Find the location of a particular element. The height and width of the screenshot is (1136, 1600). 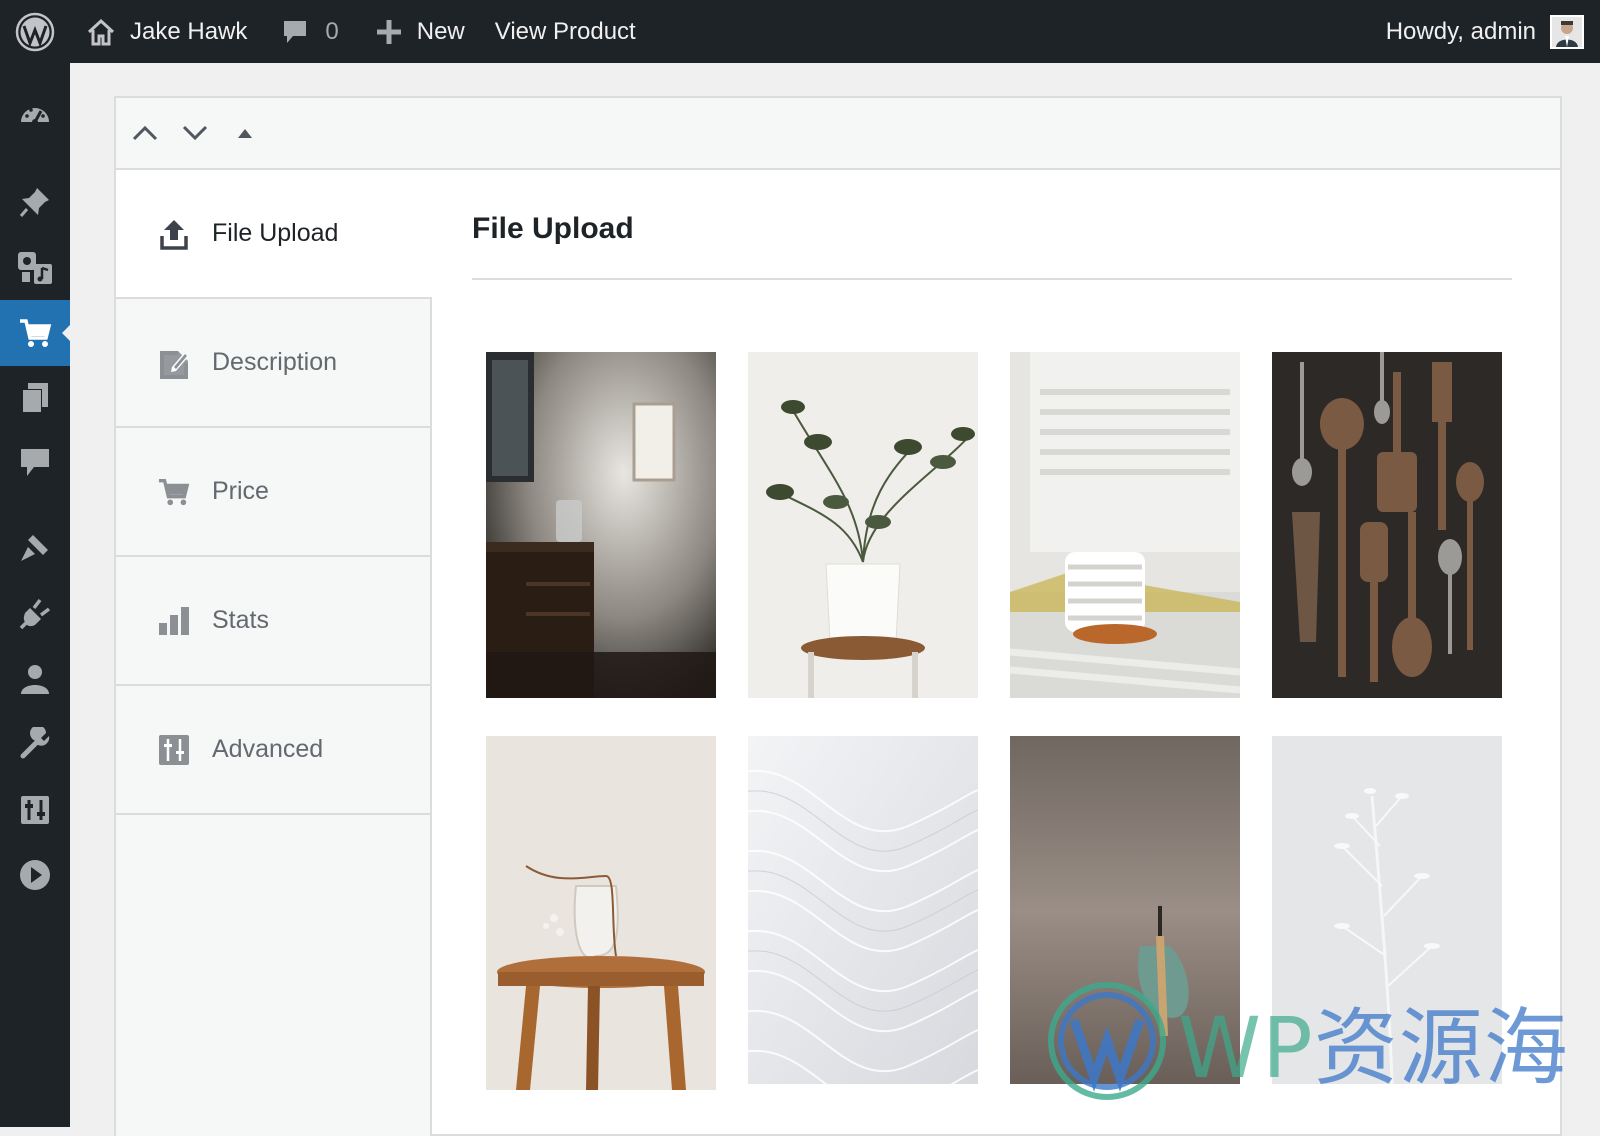

content-title: File Upload is located at coordinates (553, 228).